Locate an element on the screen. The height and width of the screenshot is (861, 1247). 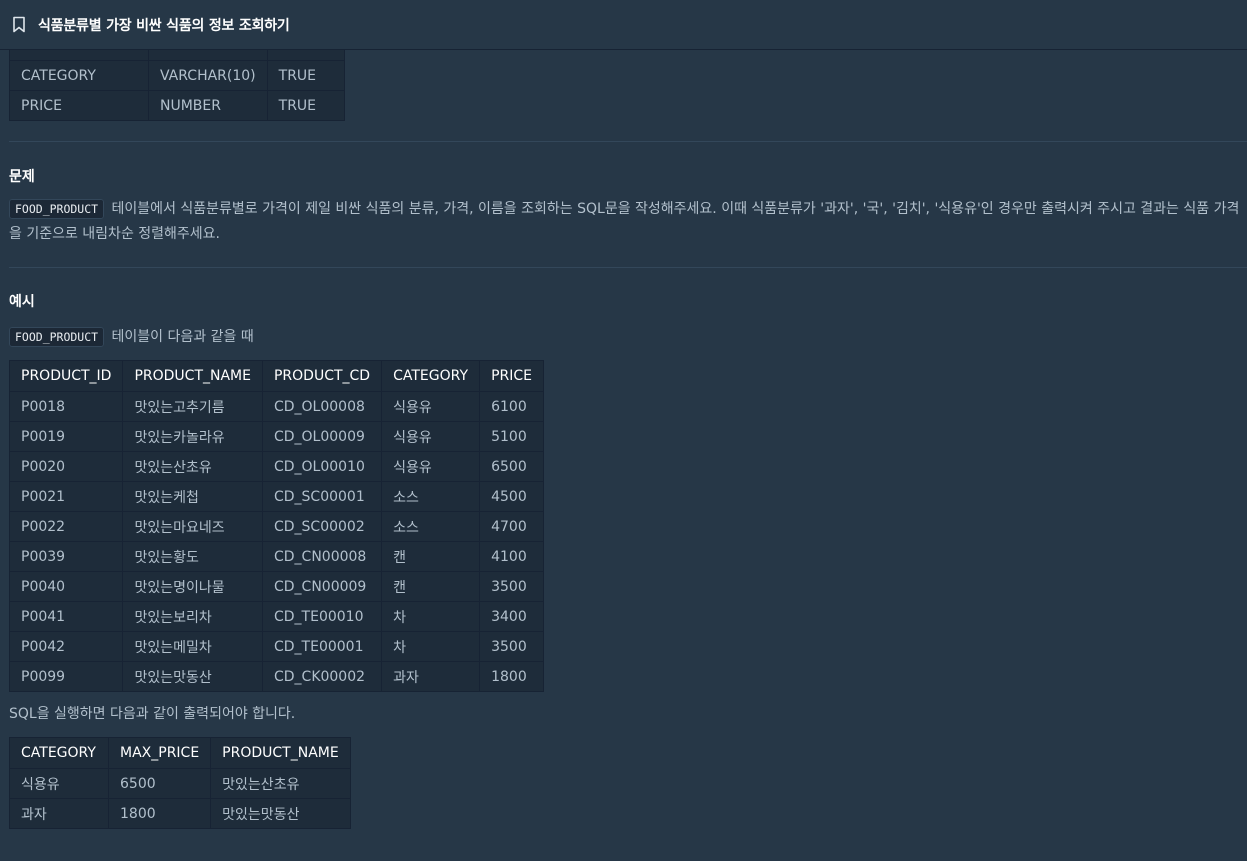
result-intro: SQL을 실행하면 다음과 같이 출력되어야 합니다. is located at coordinates (152, 714).